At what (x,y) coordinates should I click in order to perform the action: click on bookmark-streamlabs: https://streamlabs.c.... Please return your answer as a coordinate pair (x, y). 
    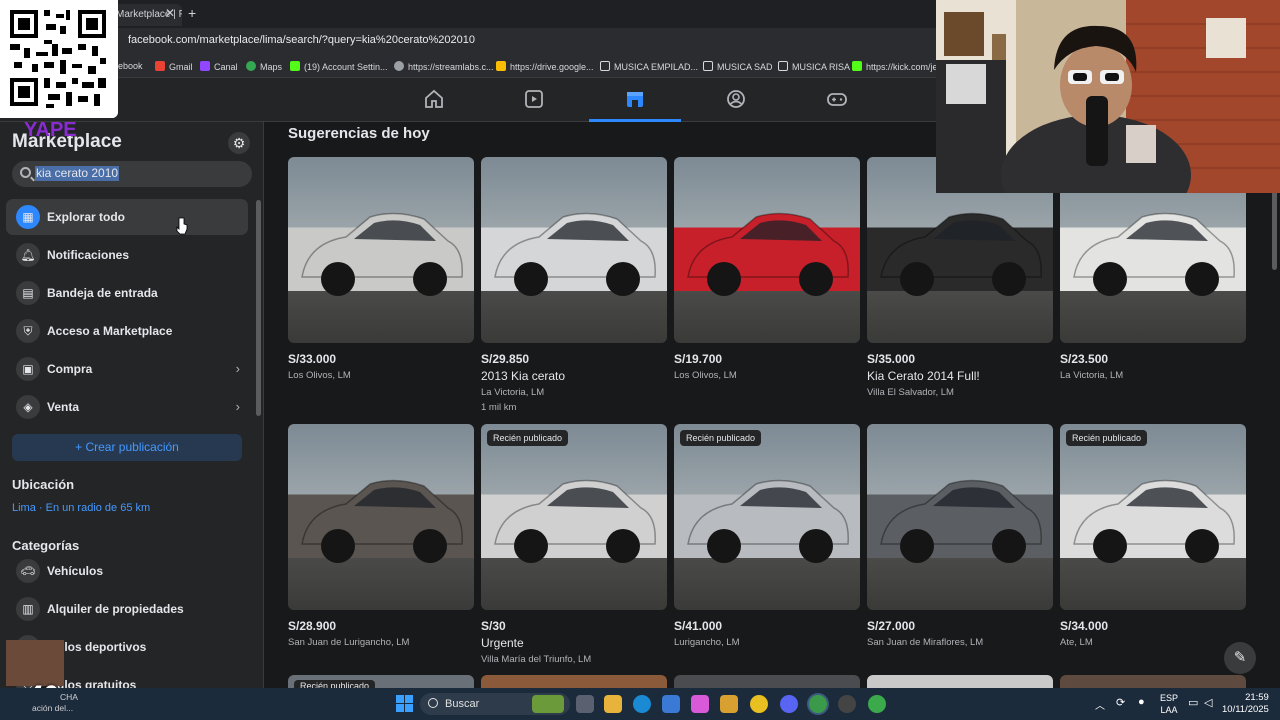
    Looking at the image, I should click on (444, 66).